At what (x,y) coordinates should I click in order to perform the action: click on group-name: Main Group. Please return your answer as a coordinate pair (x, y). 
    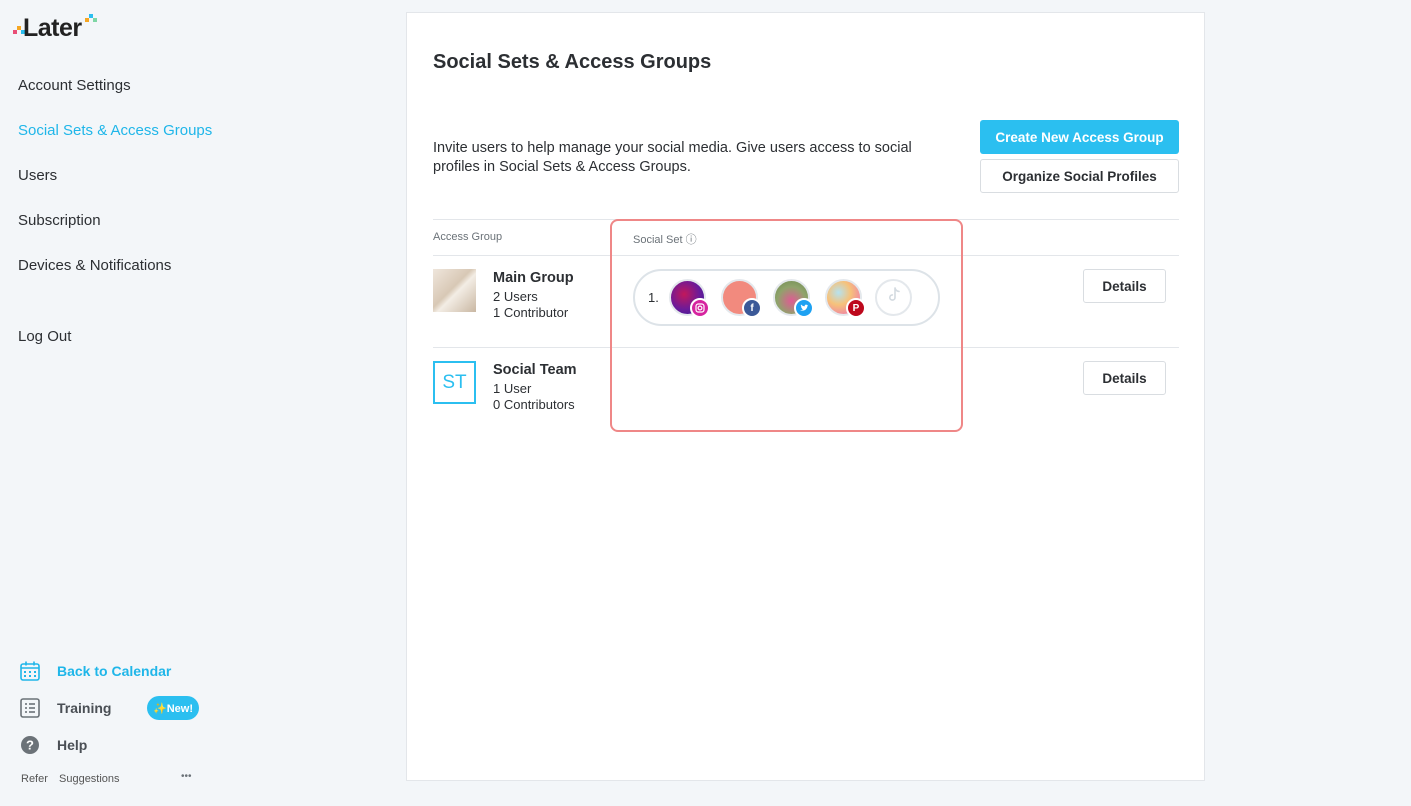
    Looking at the image, I should click on (533, 278).